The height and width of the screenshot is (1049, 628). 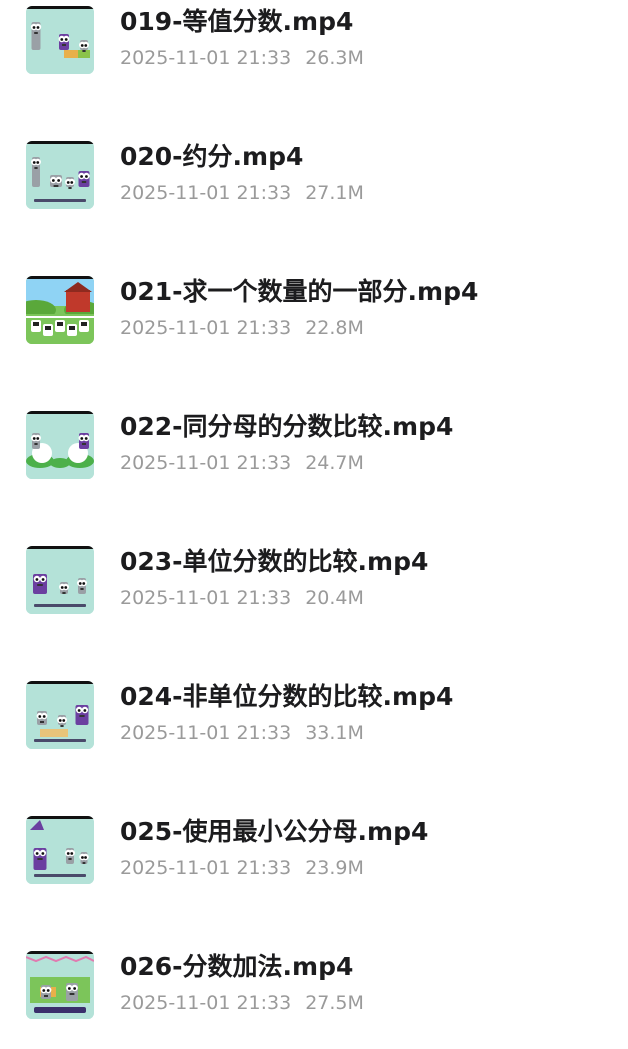 I want to click on file-name: 019-等值分数.mp4, so click(x=236, y=22).